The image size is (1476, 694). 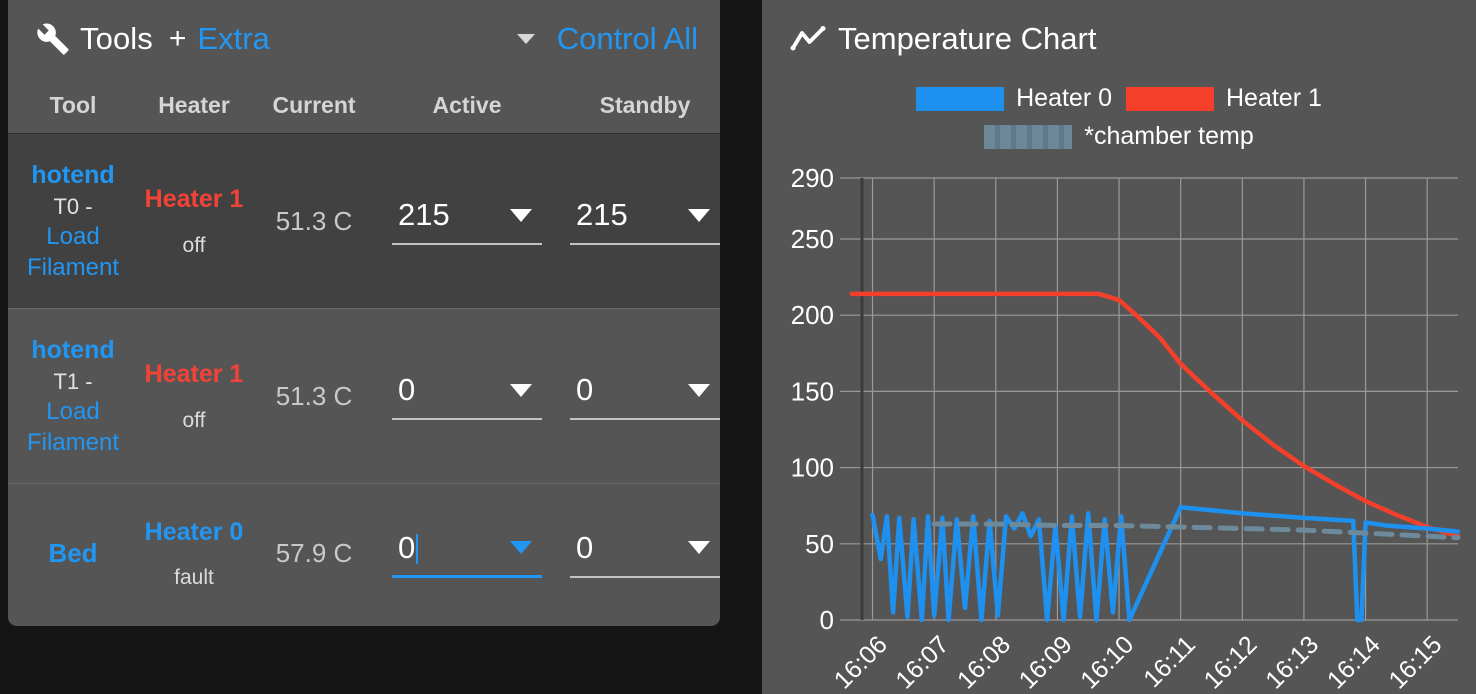 I want to click on column-header-heater: Heater, so click(x=194, y=105).